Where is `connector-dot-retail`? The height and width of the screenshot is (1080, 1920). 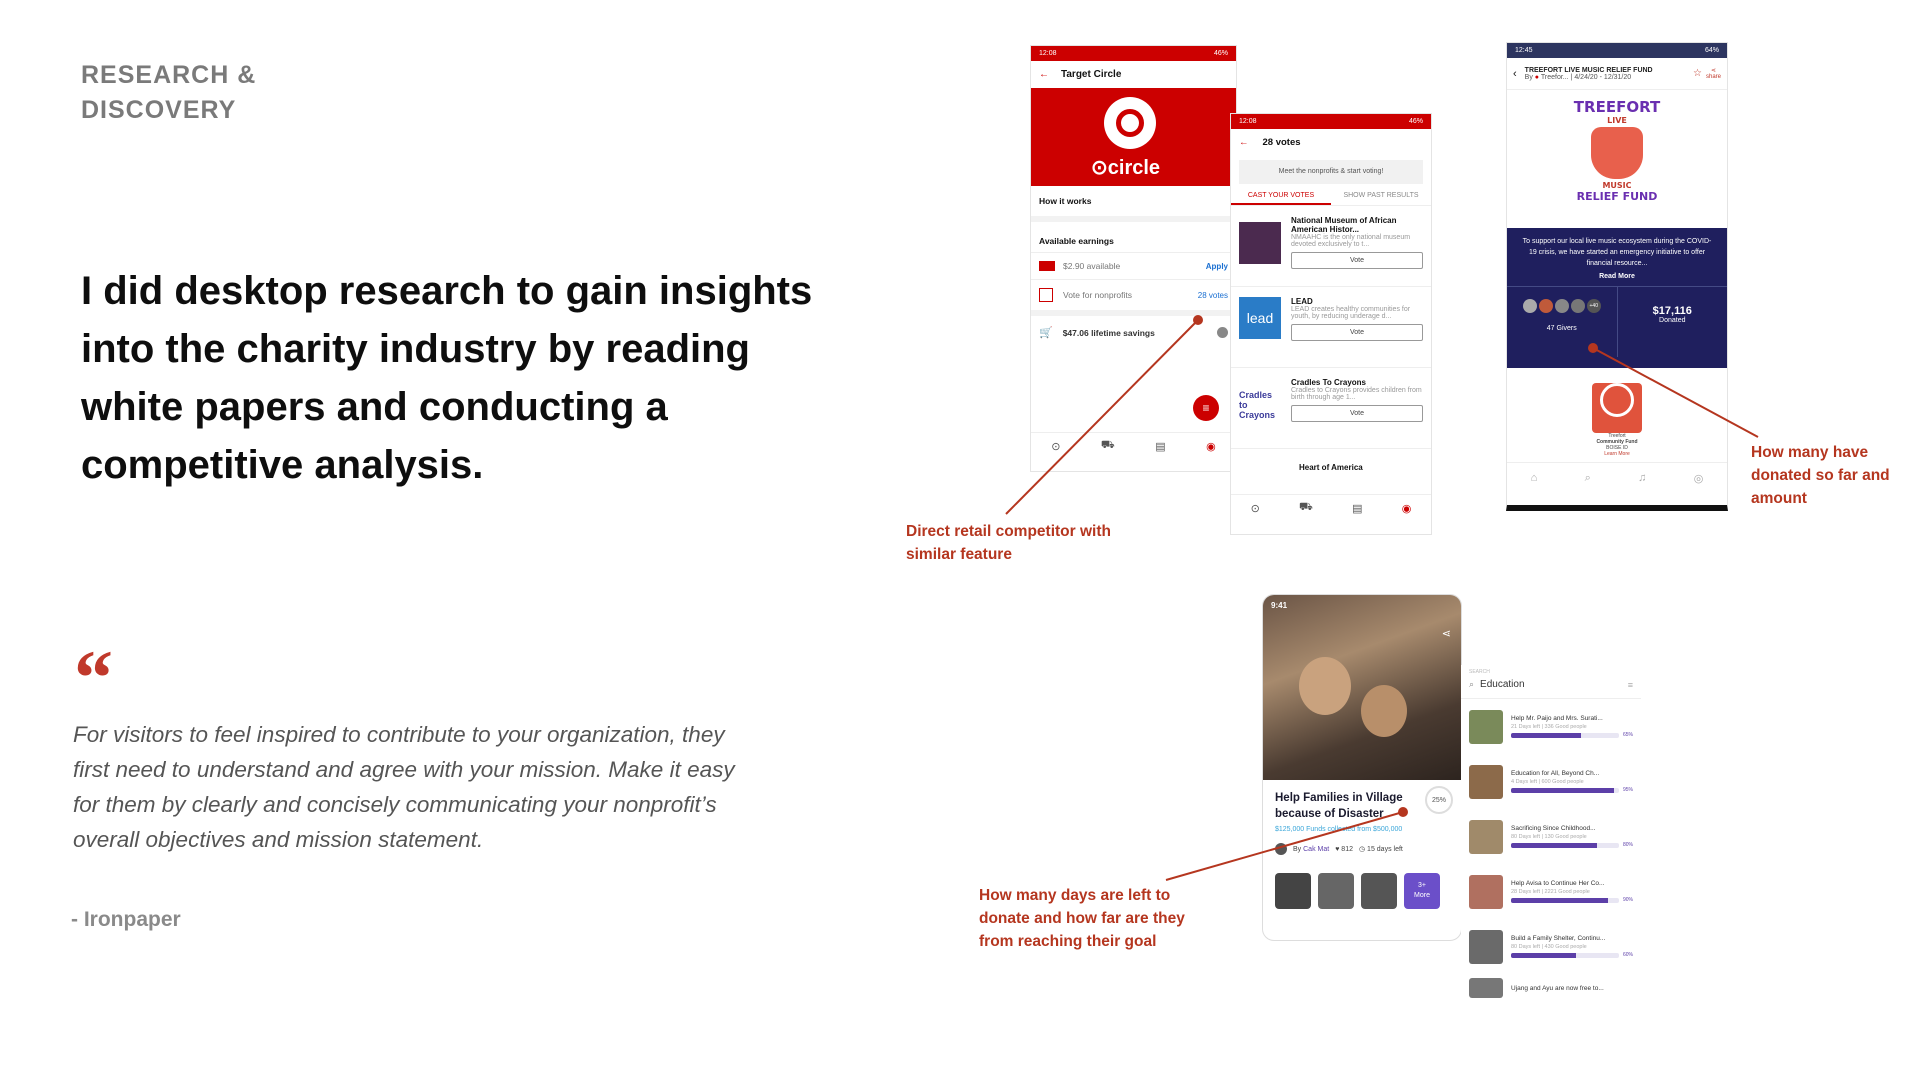
connector-dot-retail is located at coordinates (1198, 320).